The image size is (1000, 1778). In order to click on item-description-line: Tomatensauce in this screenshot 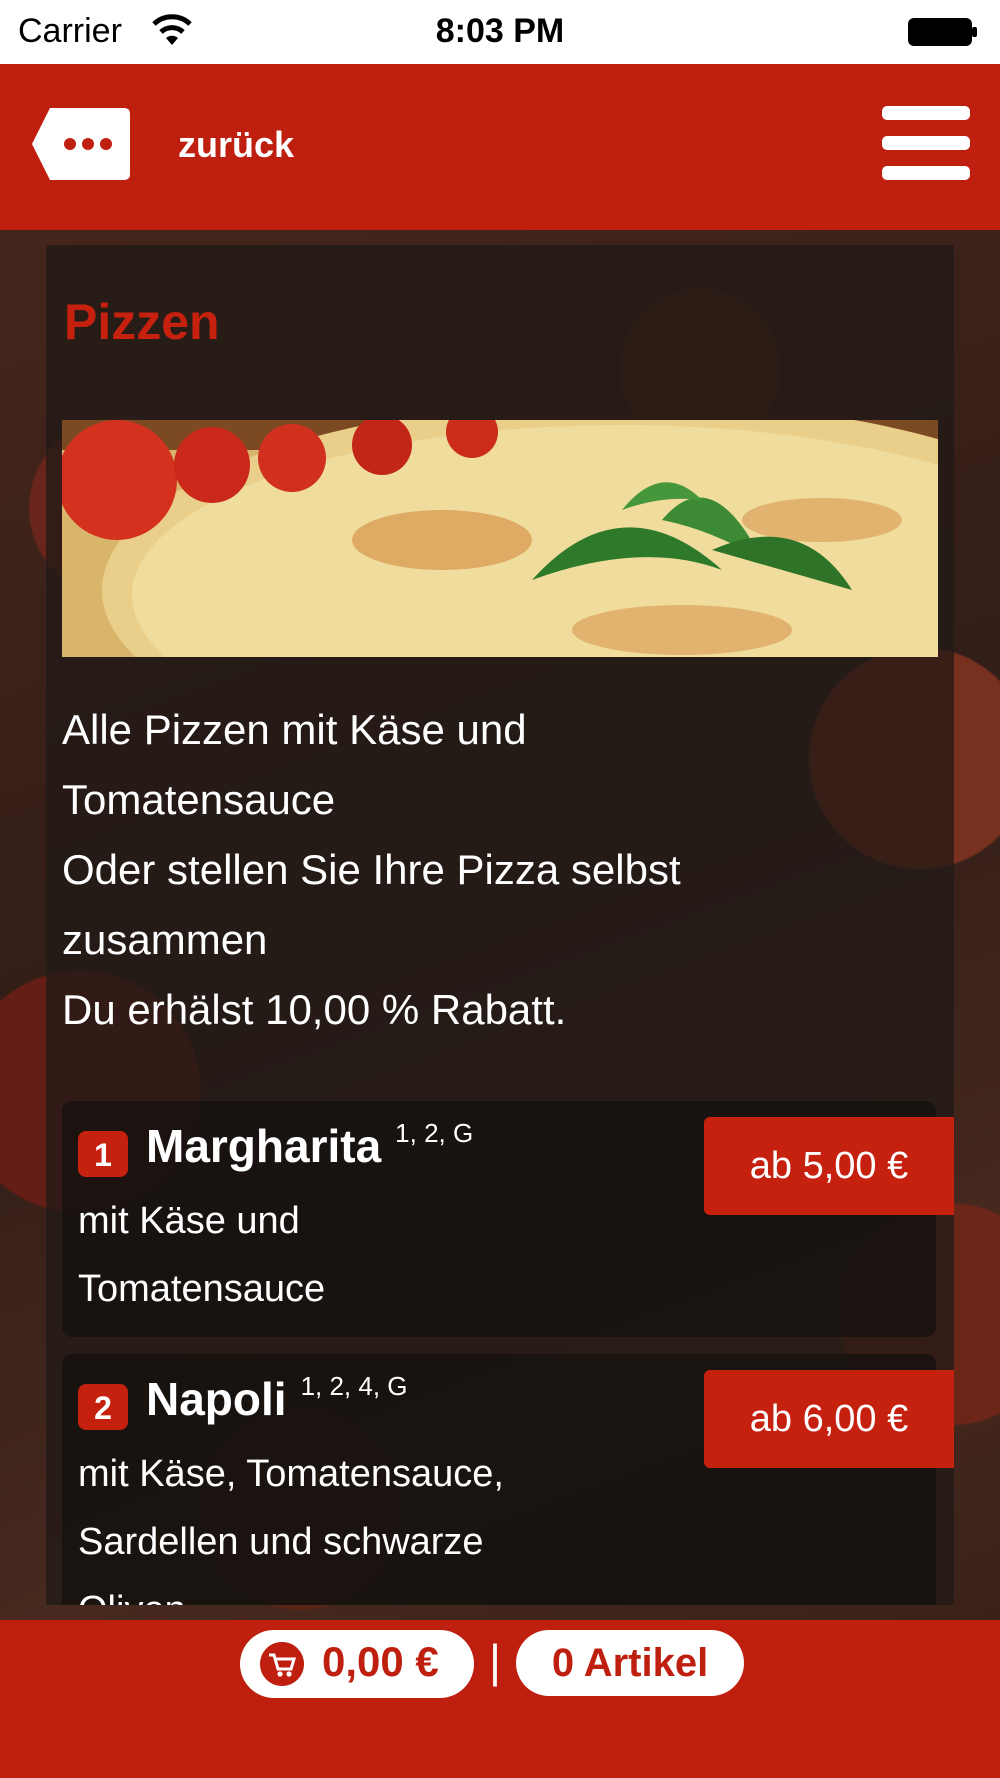, I will do `click(202, 1289)`.